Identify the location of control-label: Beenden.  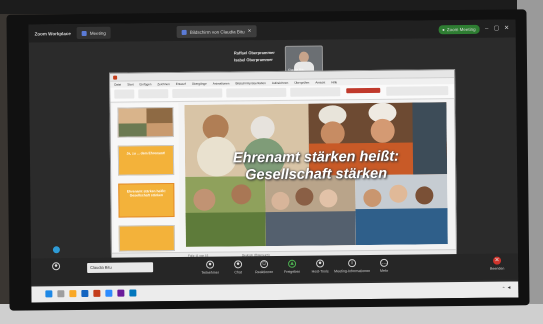
(497, 268).